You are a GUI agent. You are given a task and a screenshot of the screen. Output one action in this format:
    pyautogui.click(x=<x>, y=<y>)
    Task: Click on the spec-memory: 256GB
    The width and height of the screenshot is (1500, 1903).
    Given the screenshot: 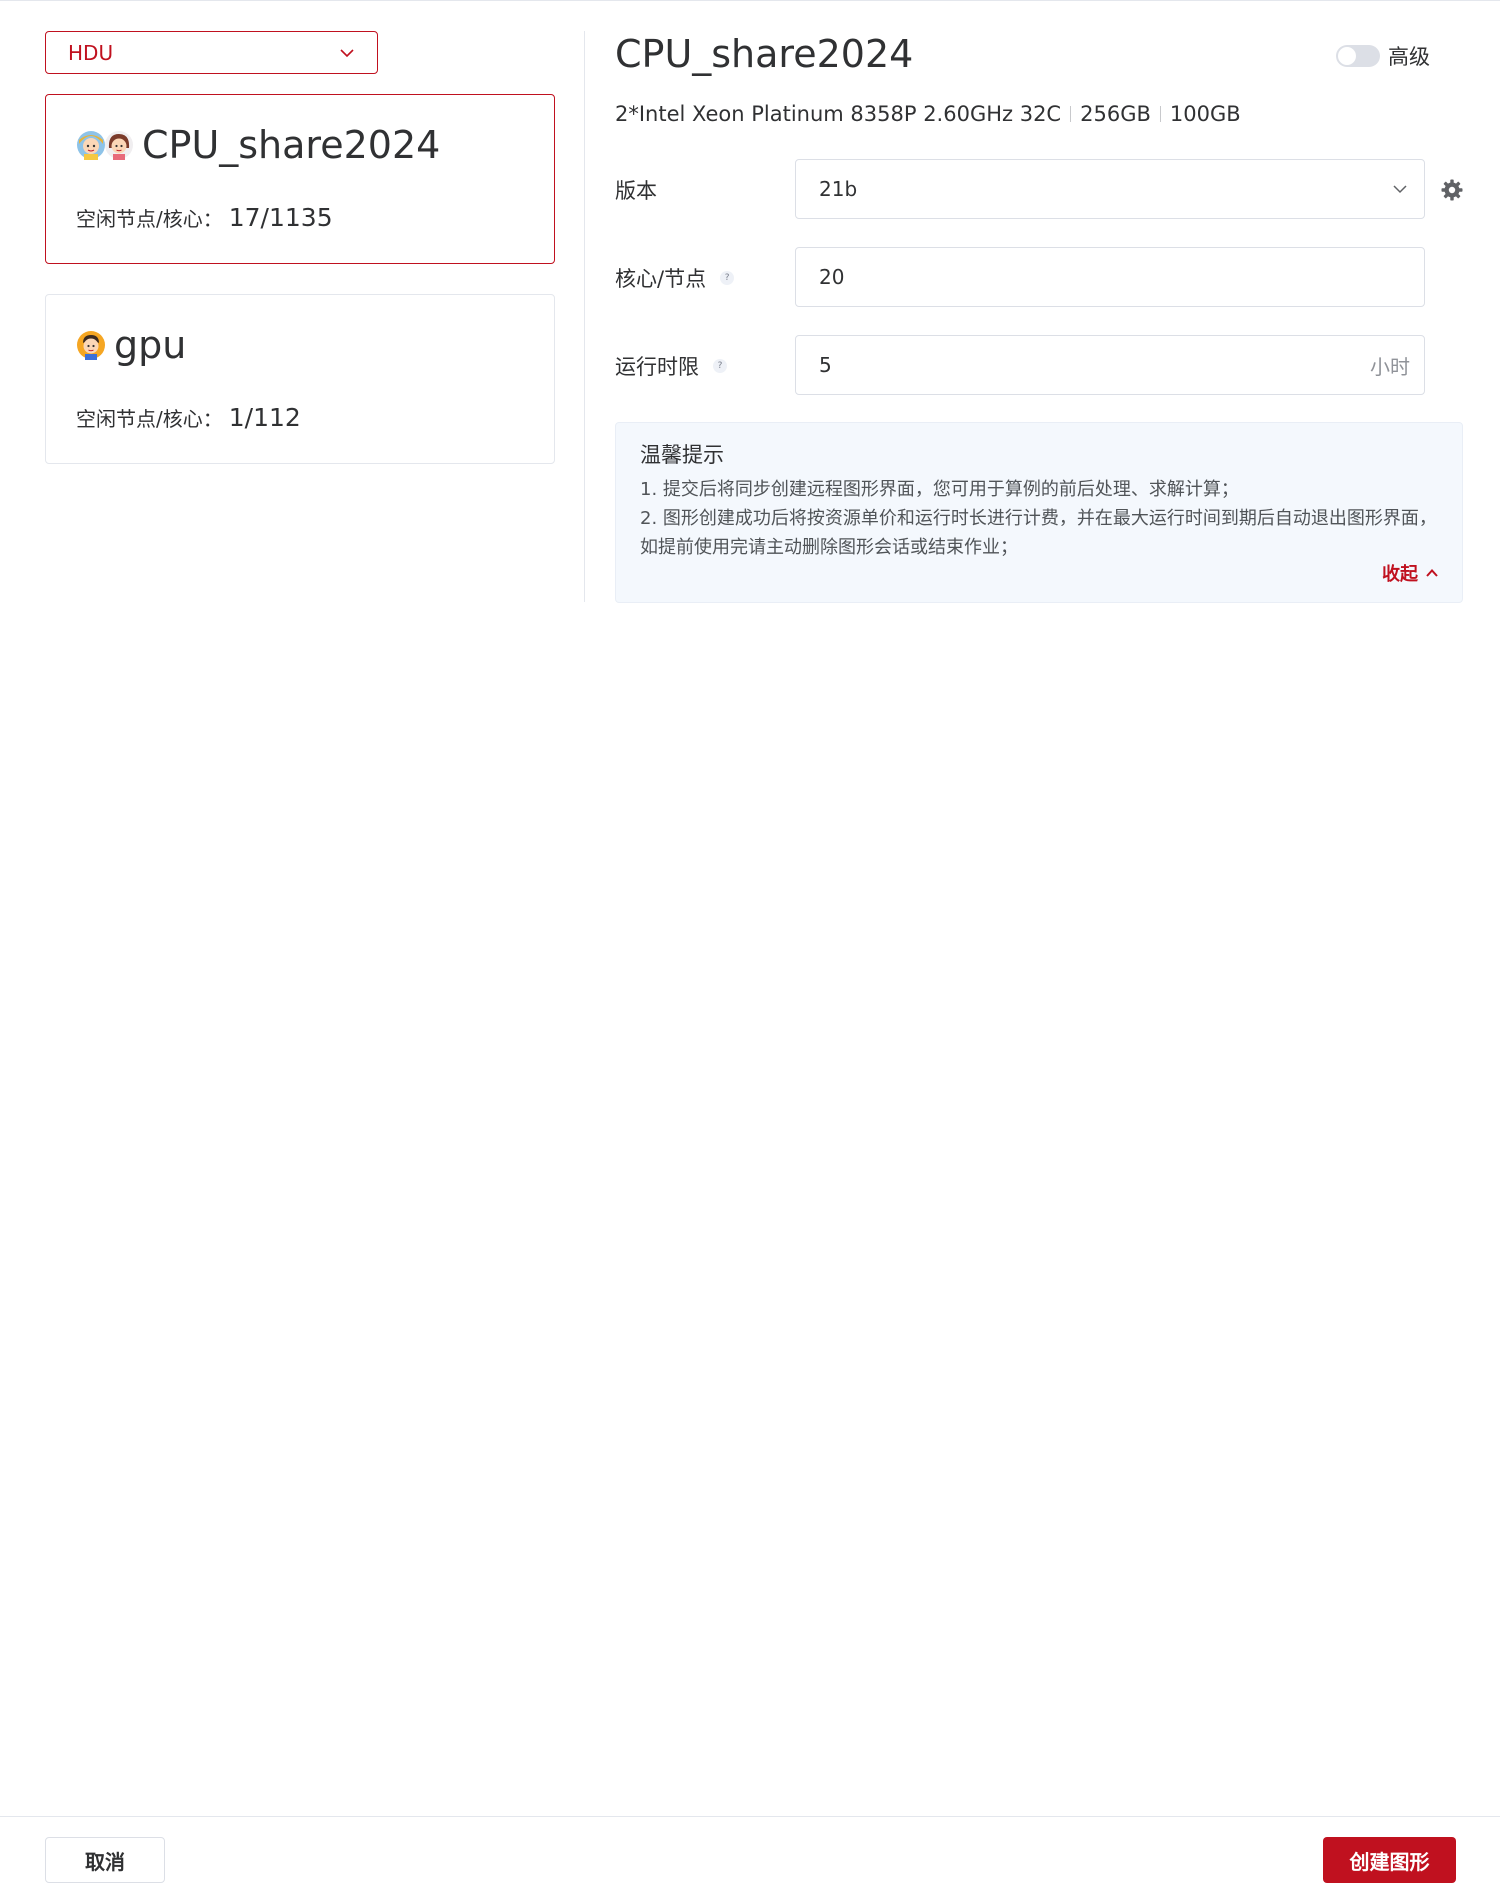 What is the action you would take?
    pyautogui.click(x=1115, y=114)
    